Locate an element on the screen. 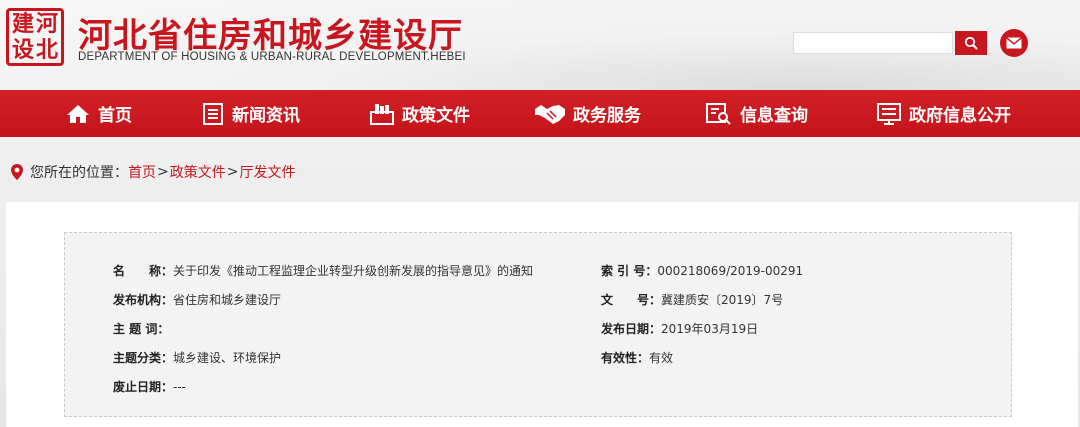  search-input is located at coordinates (873, 43).